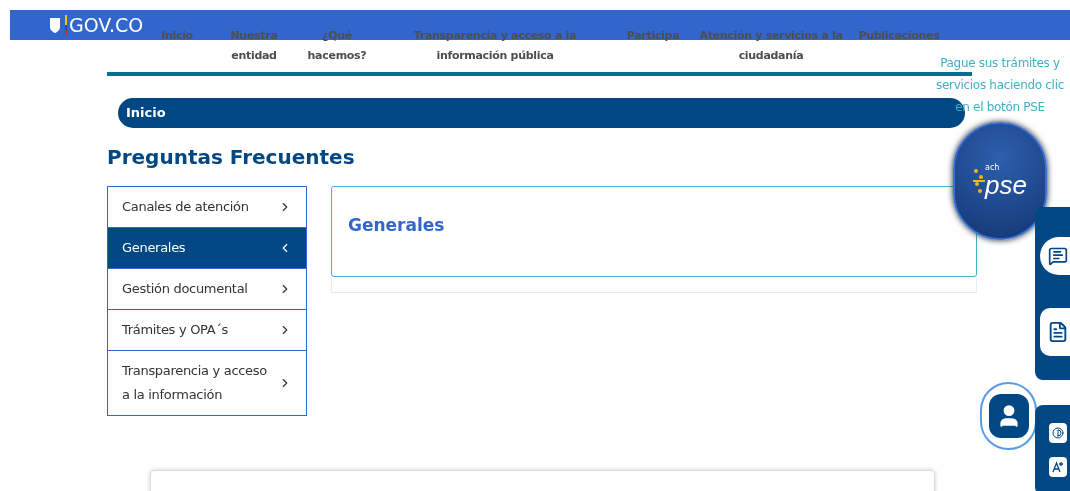 The height and width of the screenshot is (491, 1070). I want to click on sidebar-item: Generales, so click(207, 248).